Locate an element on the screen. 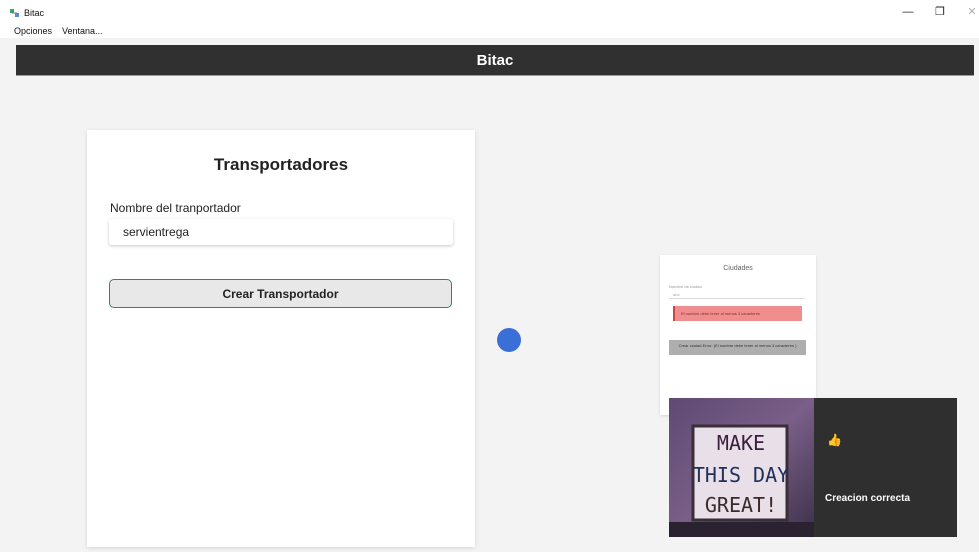 The width and height of the screenshot is (979, 552). transportador-name-input is located at coordinates (281, 232).